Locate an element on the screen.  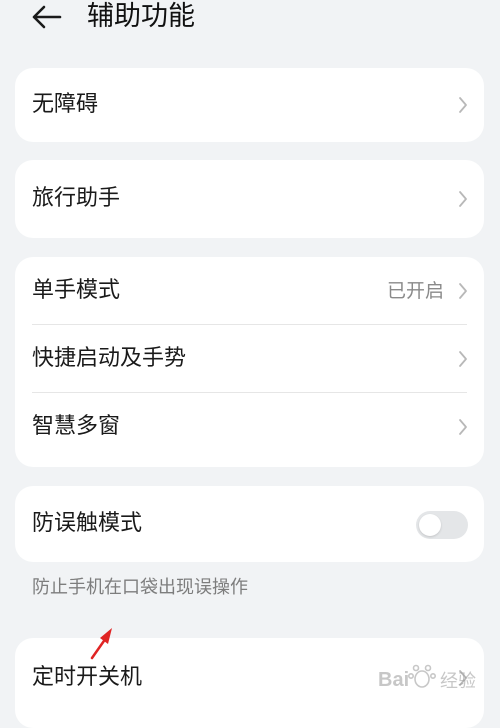
card-travel-assistant: 旅行助手 is located at coordinates (249, 199).